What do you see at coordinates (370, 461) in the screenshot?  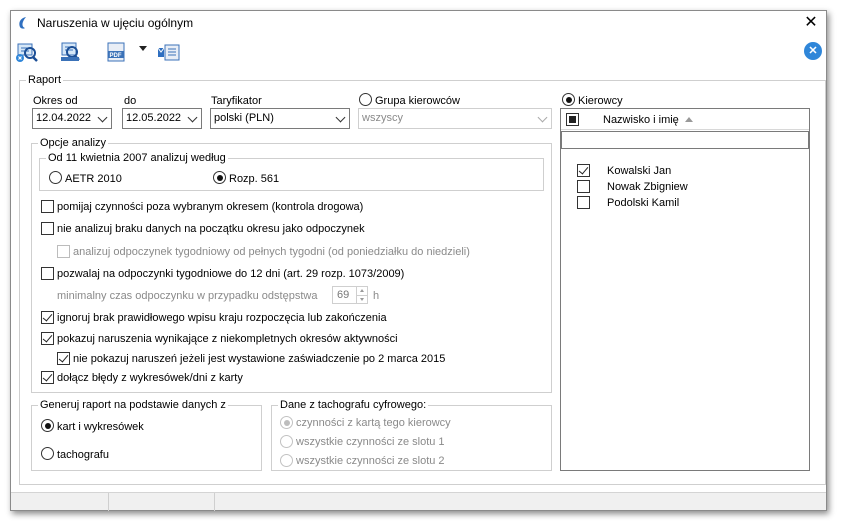 I see `slot-2-label: wszystkie czynności ze slotu 2` at bounding box center [370, 461].